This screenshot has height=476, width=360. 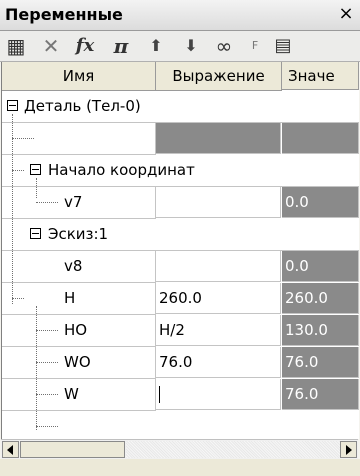 What do you see at coordinates (64, 14) in the screenshot?
I see `panel-title: Переменные` at bounding box center [64, 14].